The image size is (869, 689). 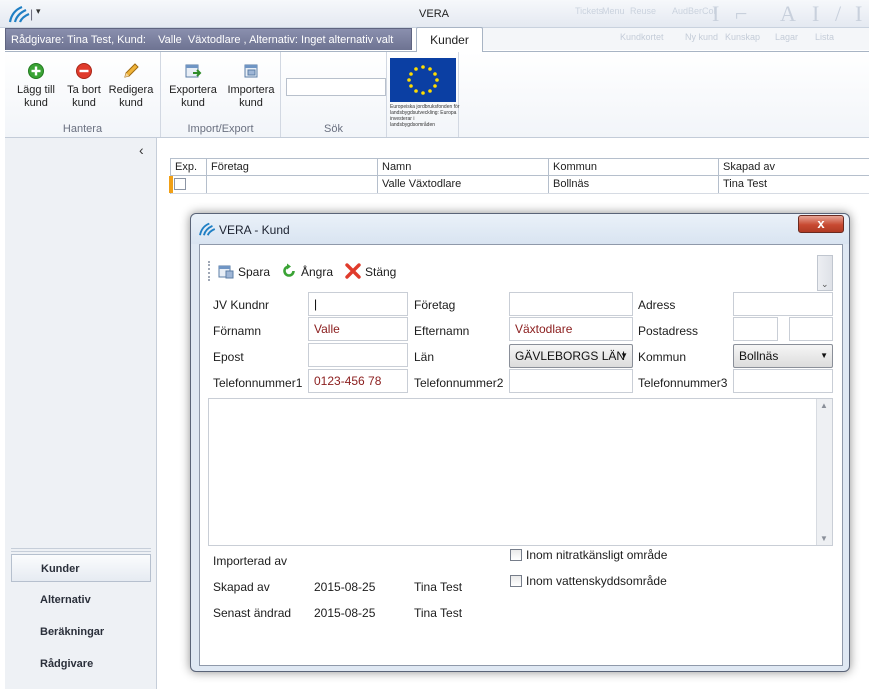 I want to click on postadress-city-input, so click(x=811, y=329).